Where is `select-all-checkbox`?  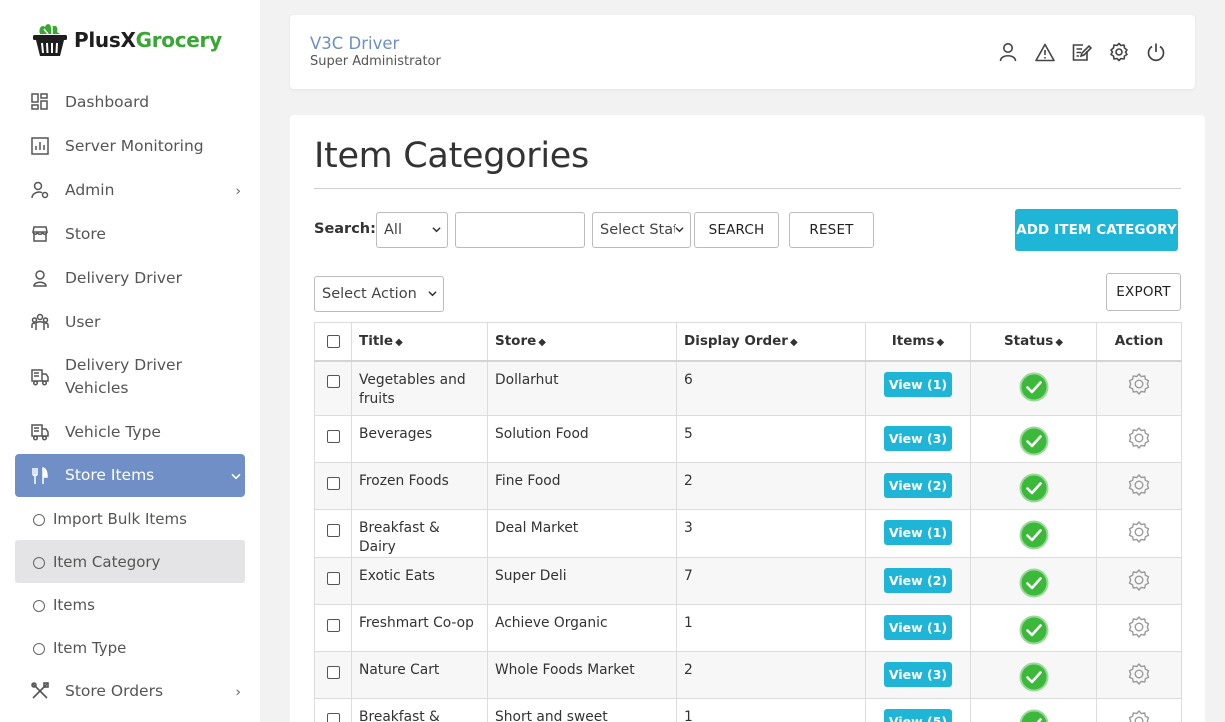 select-all-checkbox is located at coordinates (333, 341).